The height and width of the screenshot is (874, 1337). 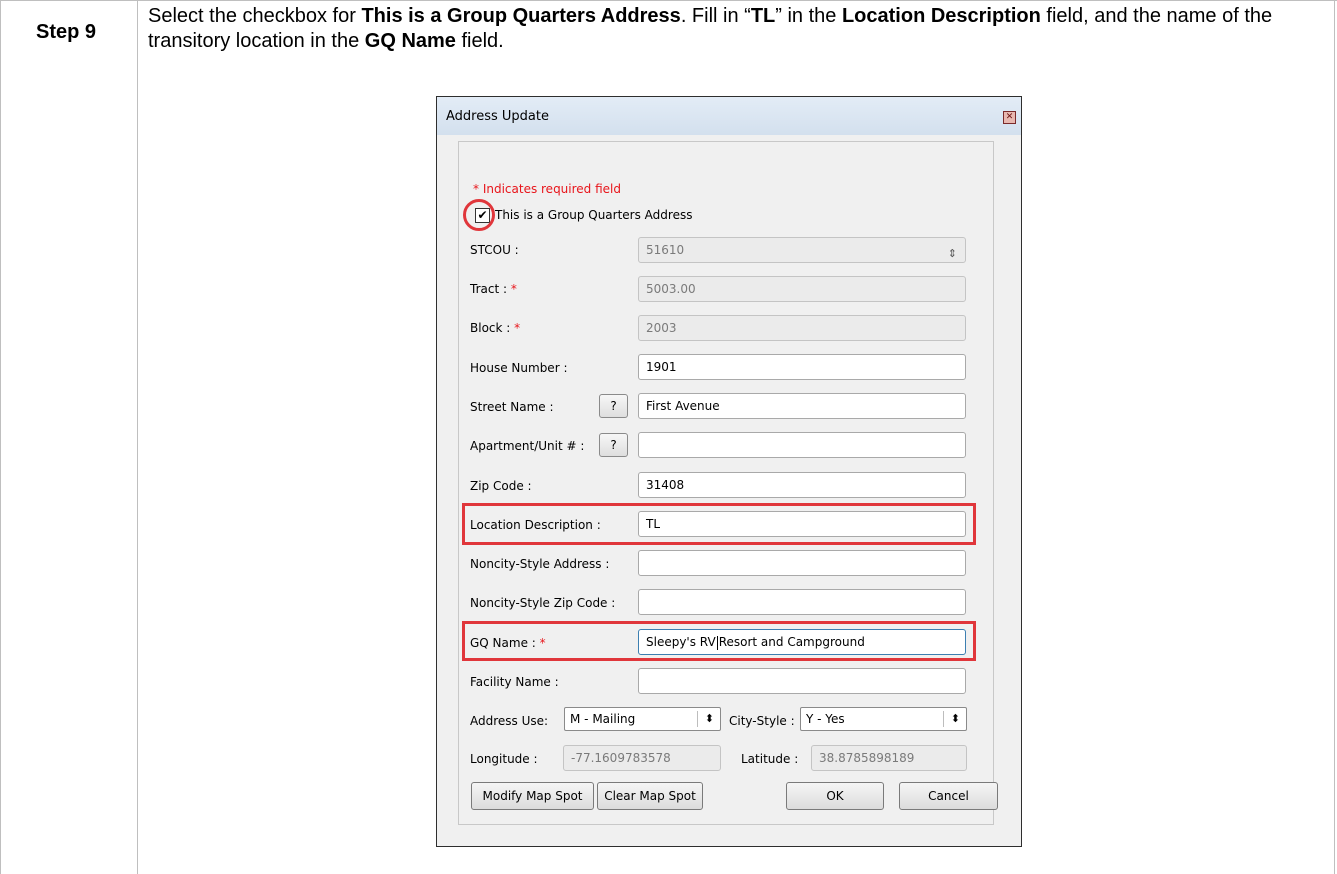 What do you see at coordinates (889, 758) in the screenshot?
I see `latitude-field: 38.8785898189` at bounding box center [889, 758].